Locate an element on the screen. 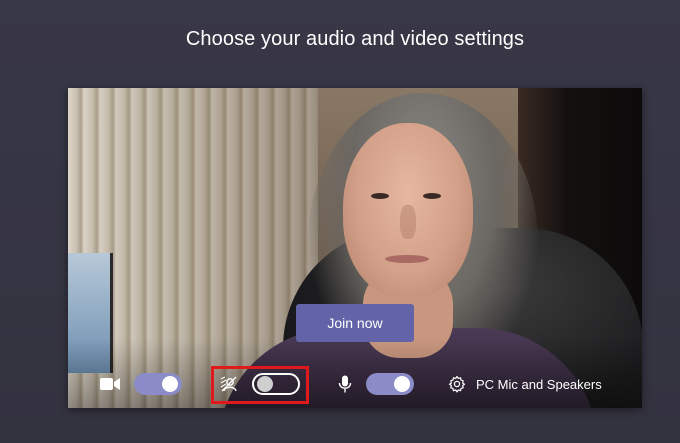 This screenshot has height=443, width=680. media-controls-bar: PC Mic and Speakers is located at coordinates (355, 384).